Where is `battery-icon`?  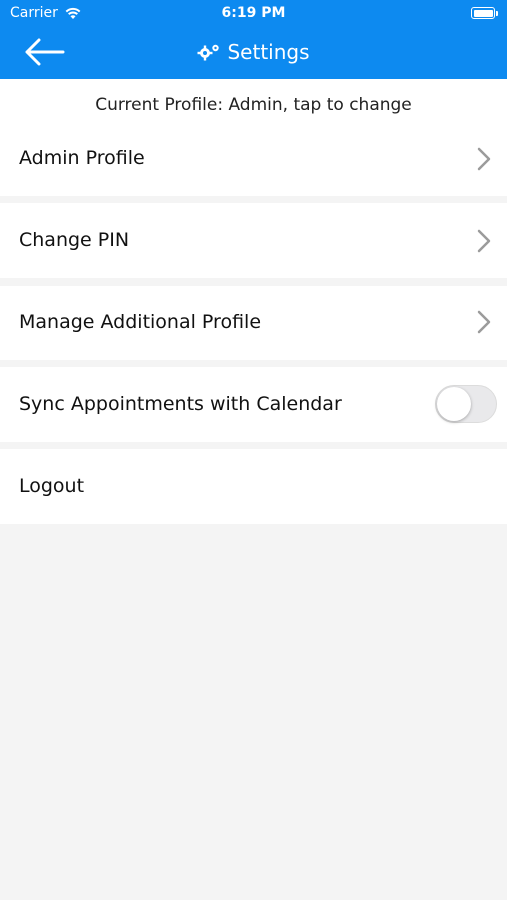
battery-icon is located at coordinates (484, 13).